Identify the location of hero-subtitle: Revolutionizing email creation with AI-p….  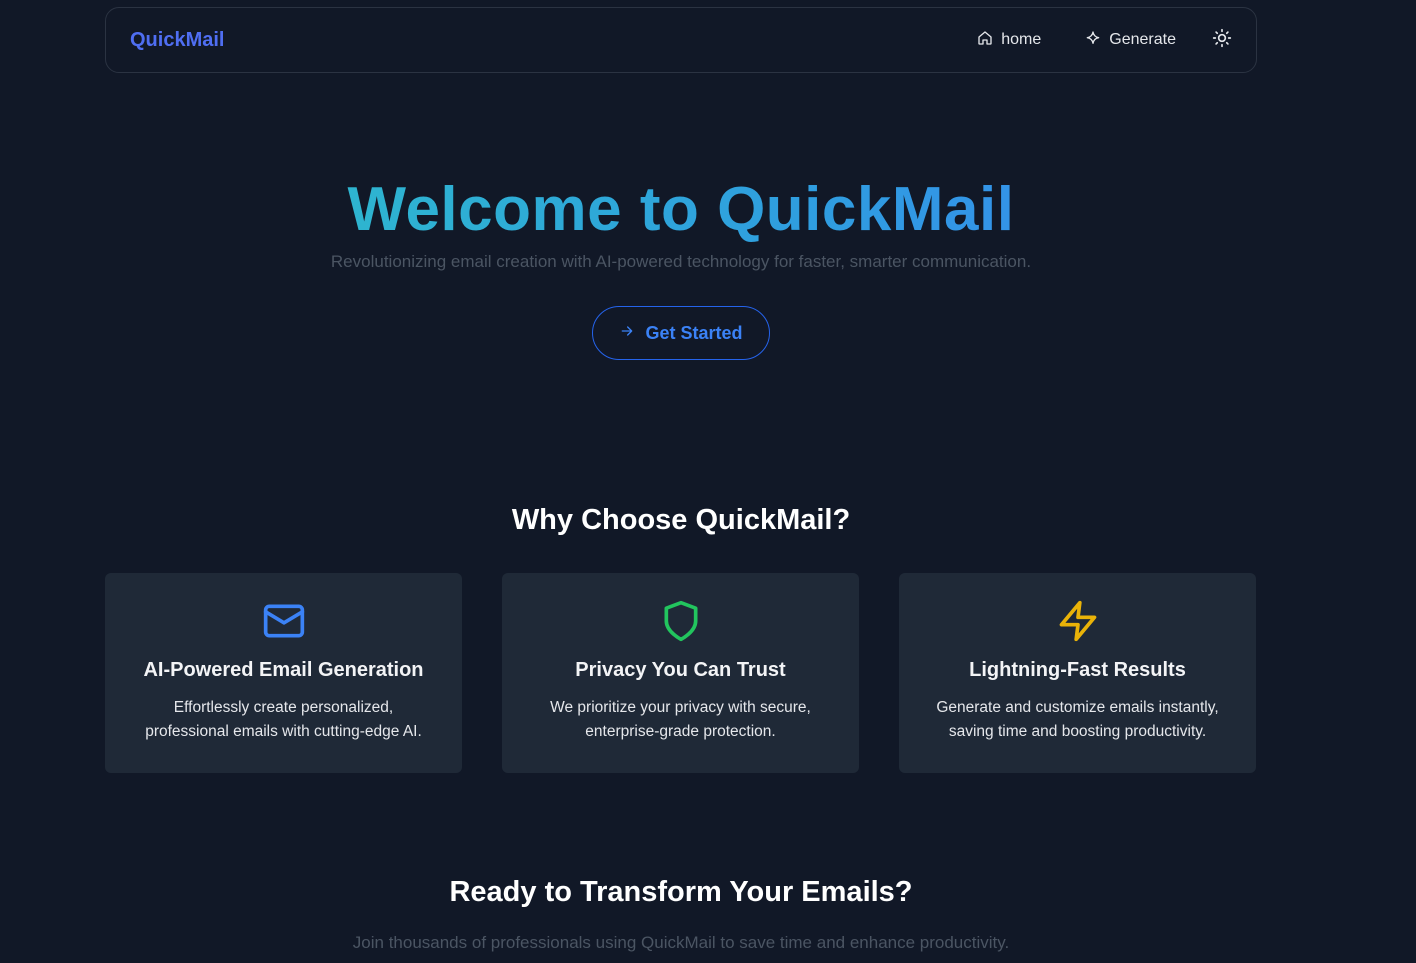
(681, 261).